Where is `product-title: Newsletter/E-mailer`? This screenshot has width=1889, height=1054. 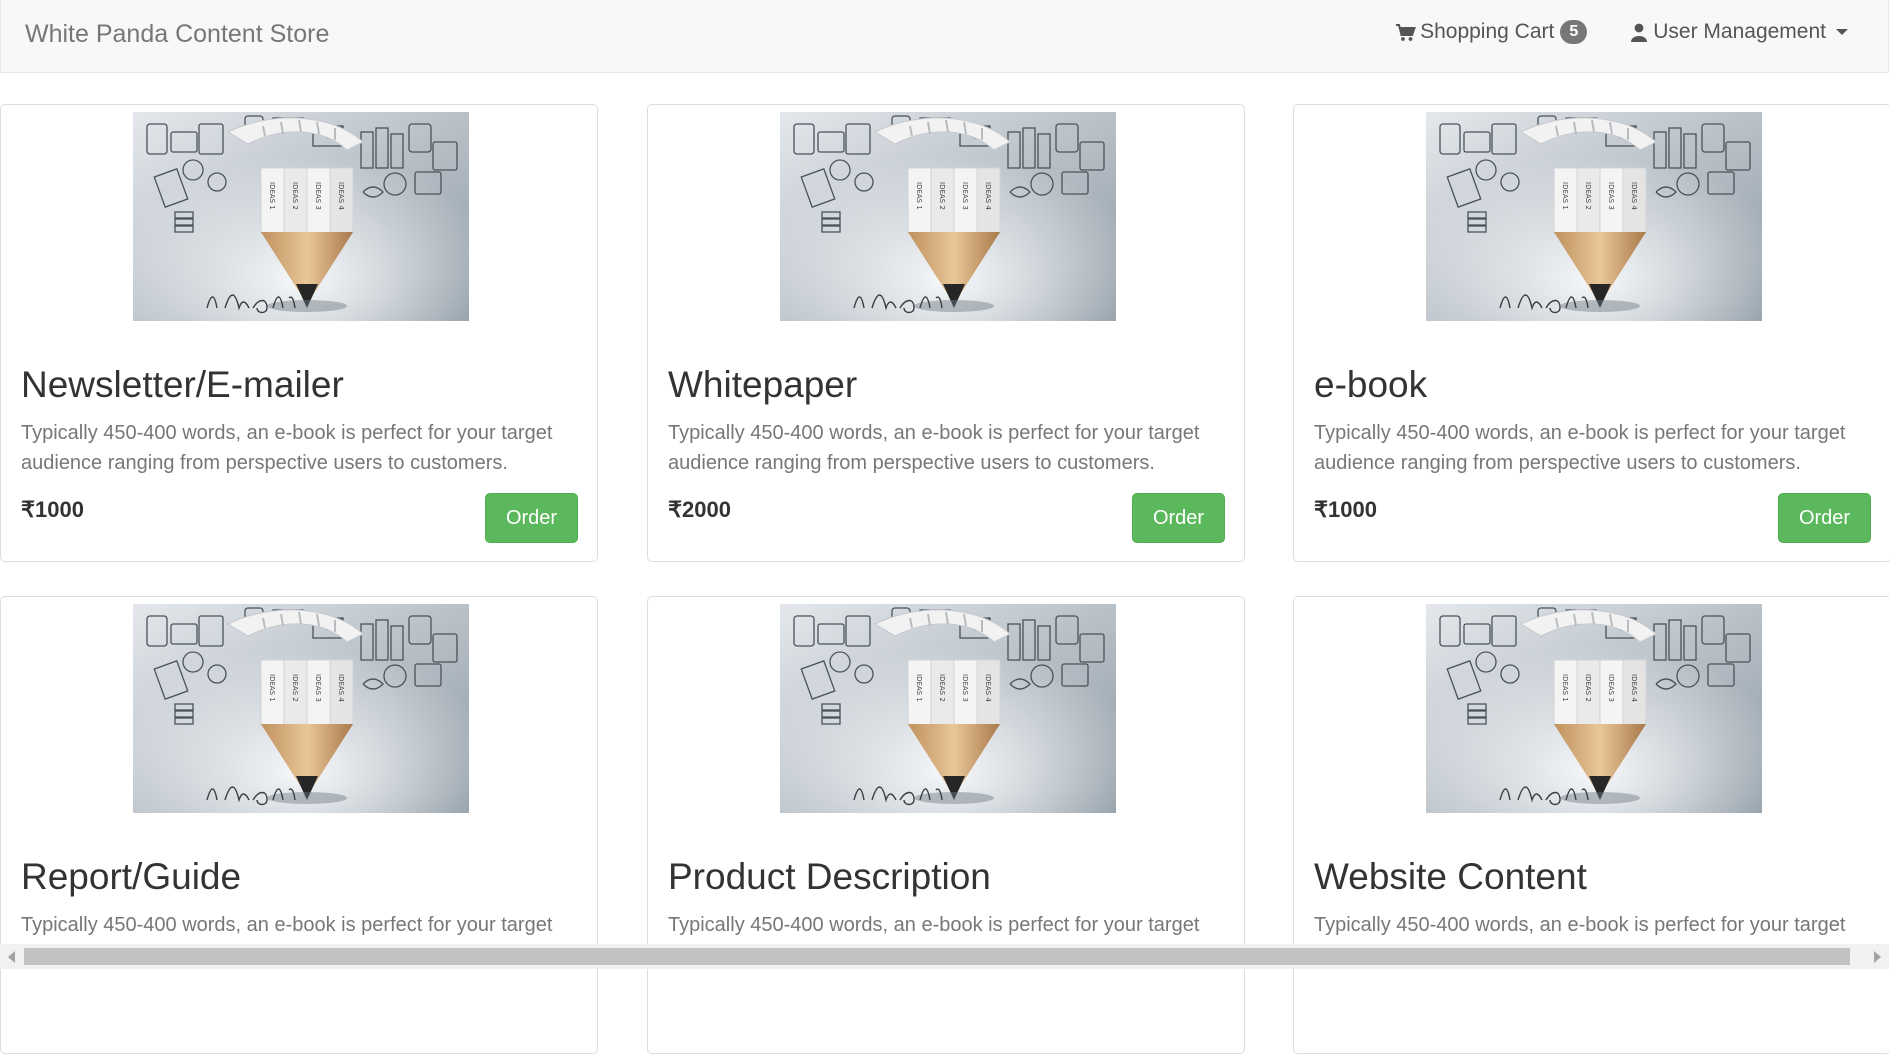
product-title: Newsletter/E-mailer is located at coordinates (182, 384).